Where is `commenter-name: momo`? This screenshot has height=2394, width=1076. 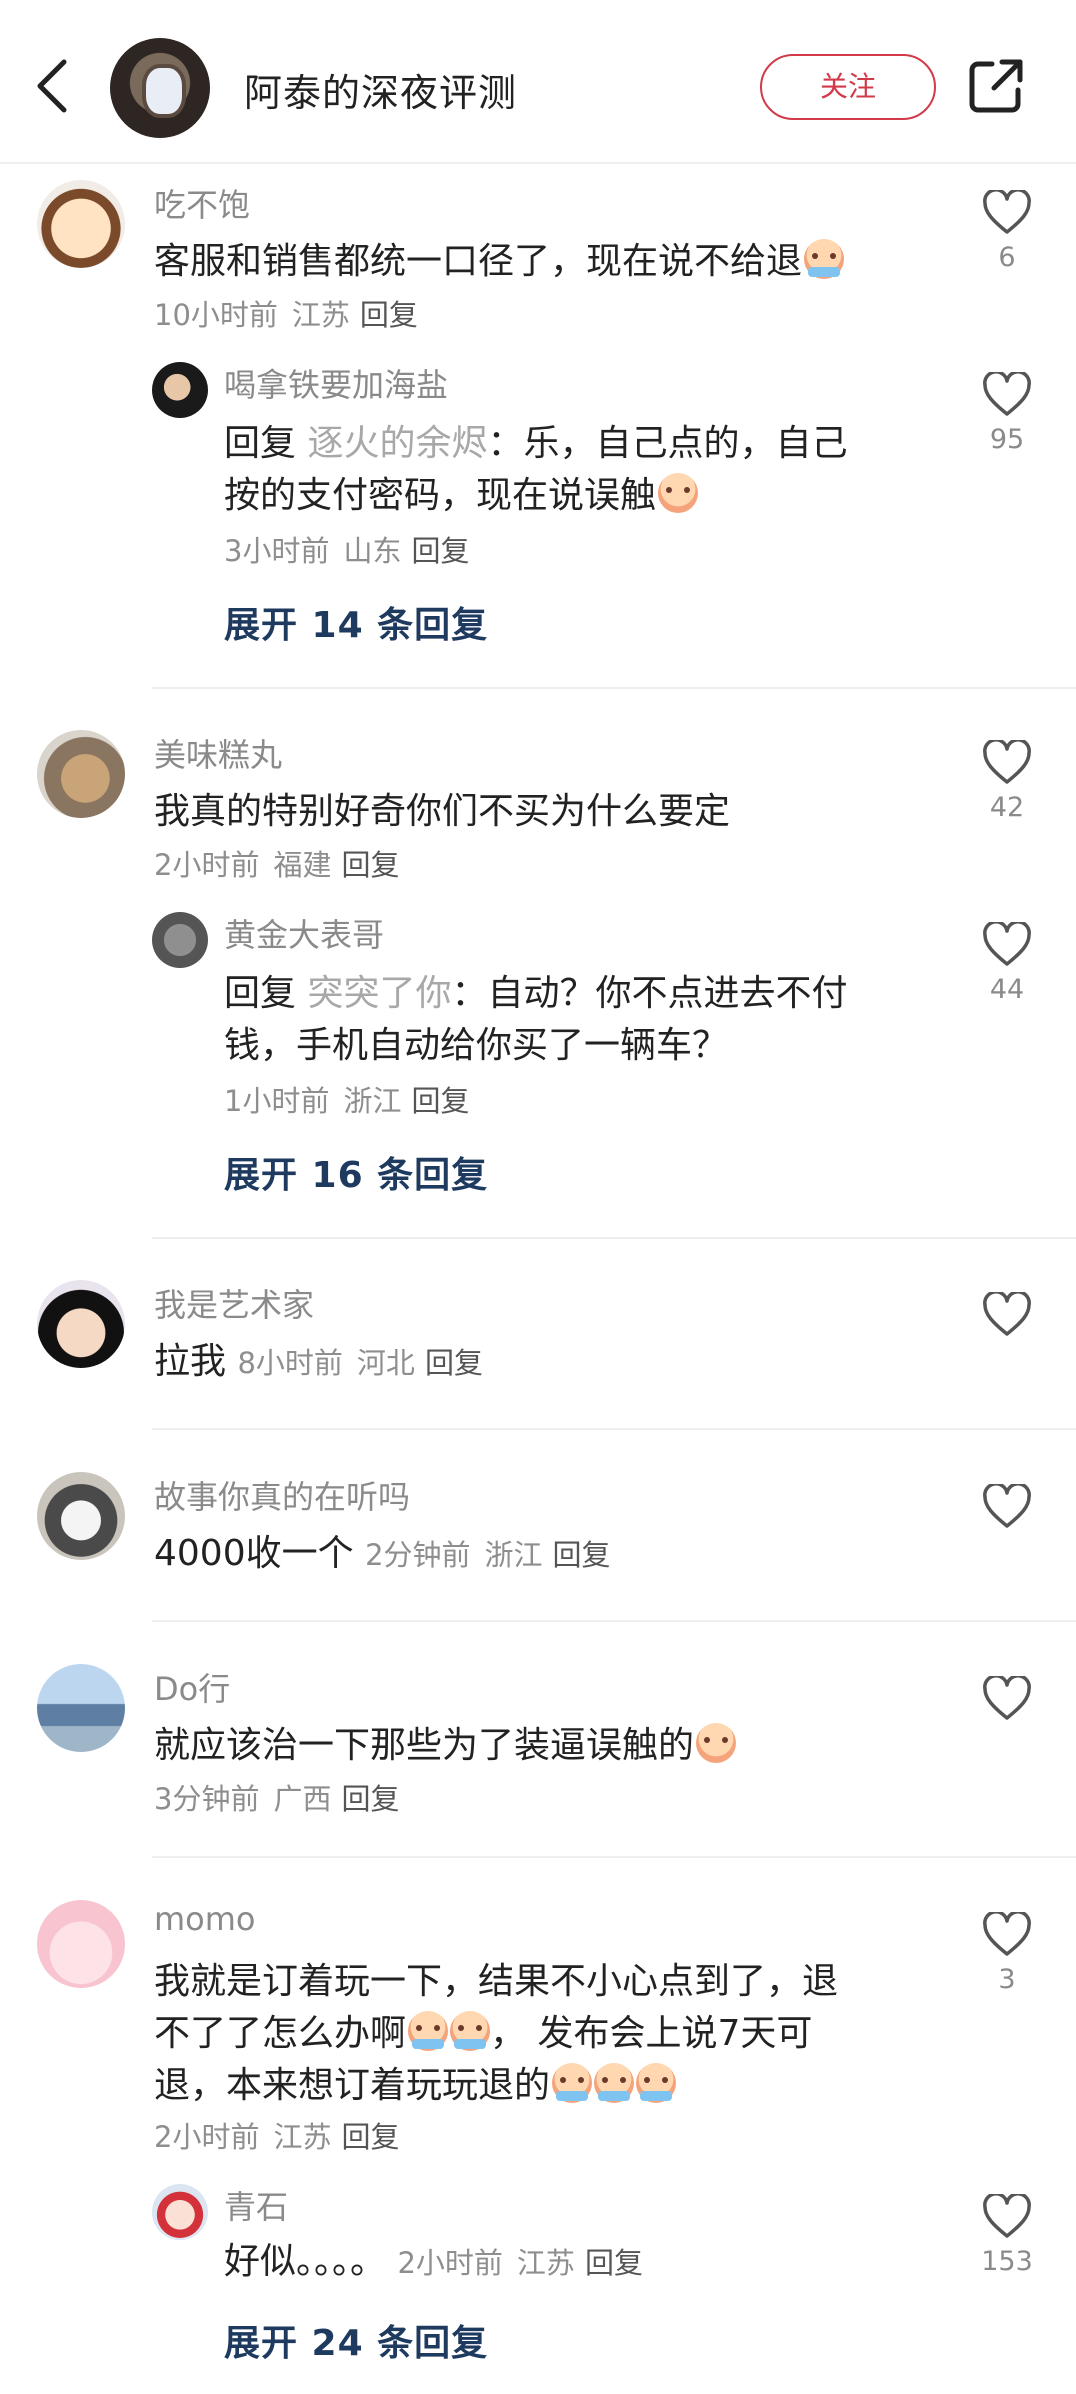
commenter-name: momo is located at coordinates (205, 1919).